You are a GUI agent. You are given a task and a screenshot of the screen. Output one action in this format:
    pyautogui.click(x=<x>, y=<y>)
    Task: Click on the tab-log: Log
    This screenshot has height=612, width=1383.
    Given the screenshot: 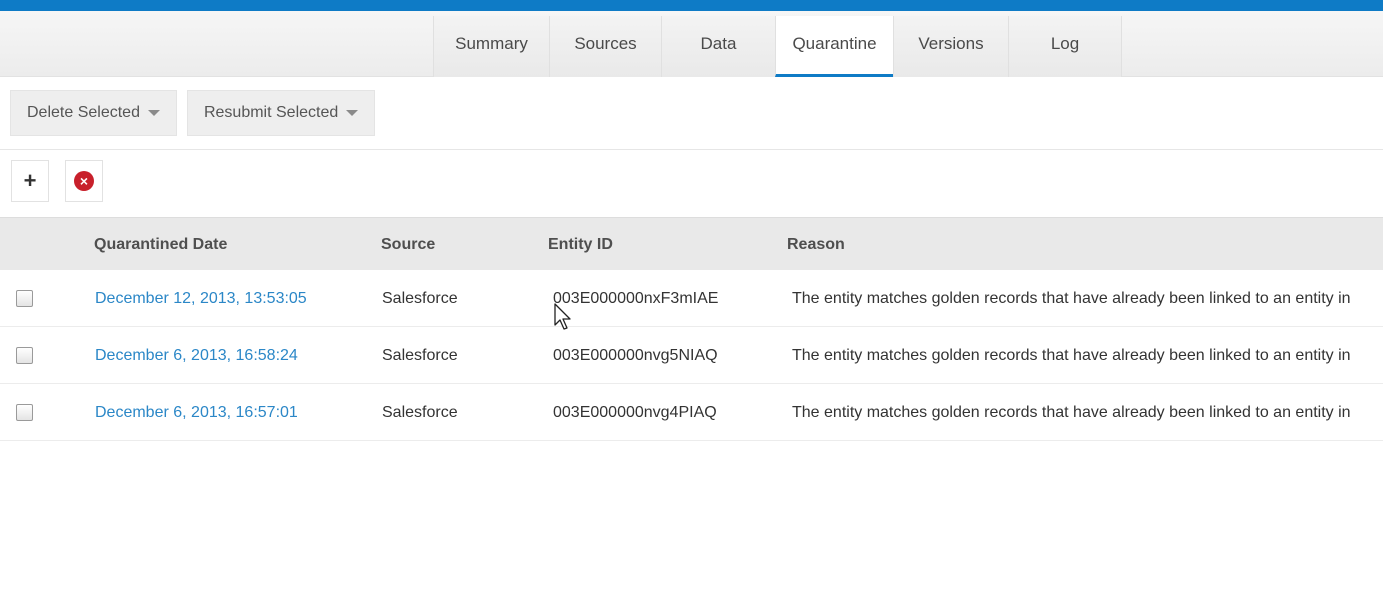 What is the action you would take?
    pyautogui.click(x=1065, y=46)
    